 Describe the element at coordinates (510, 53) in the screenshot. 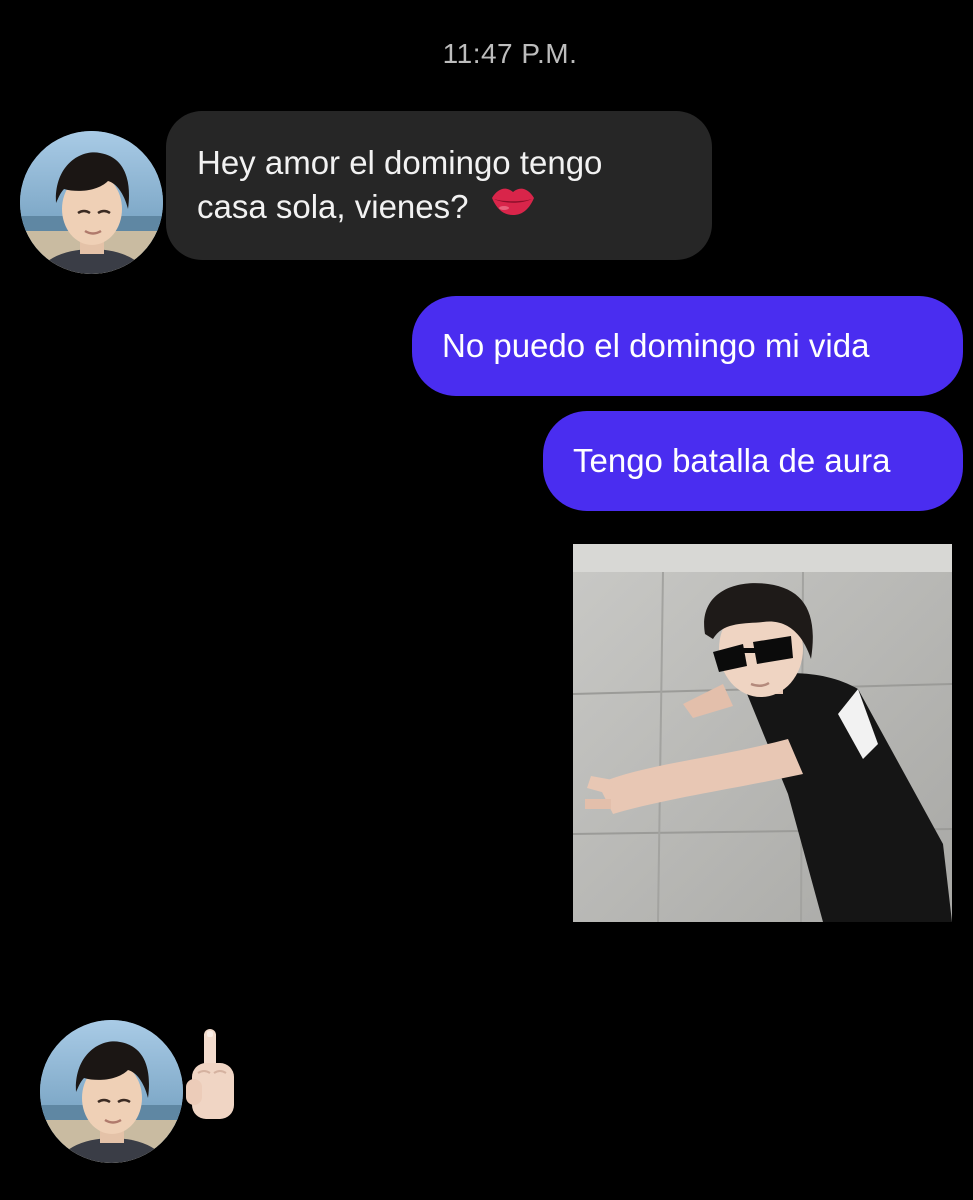

I see `message-timestamp: 11:47 P.M.` at that location.